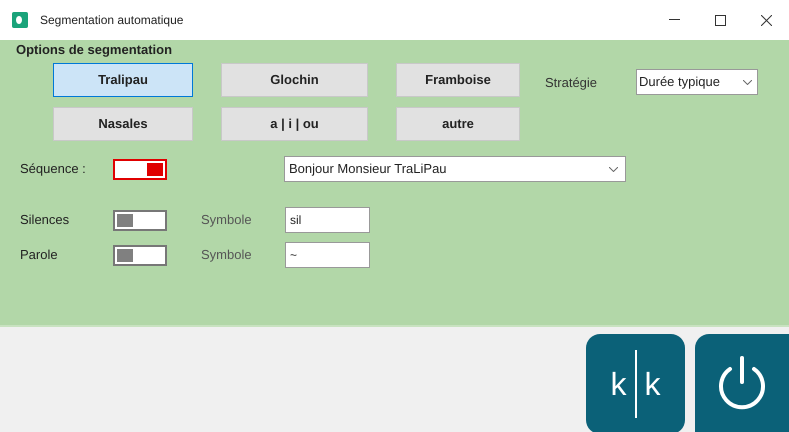 The image size is (789, 432). I want to click on window-title: Segmentation automatique, so click(112, 20).